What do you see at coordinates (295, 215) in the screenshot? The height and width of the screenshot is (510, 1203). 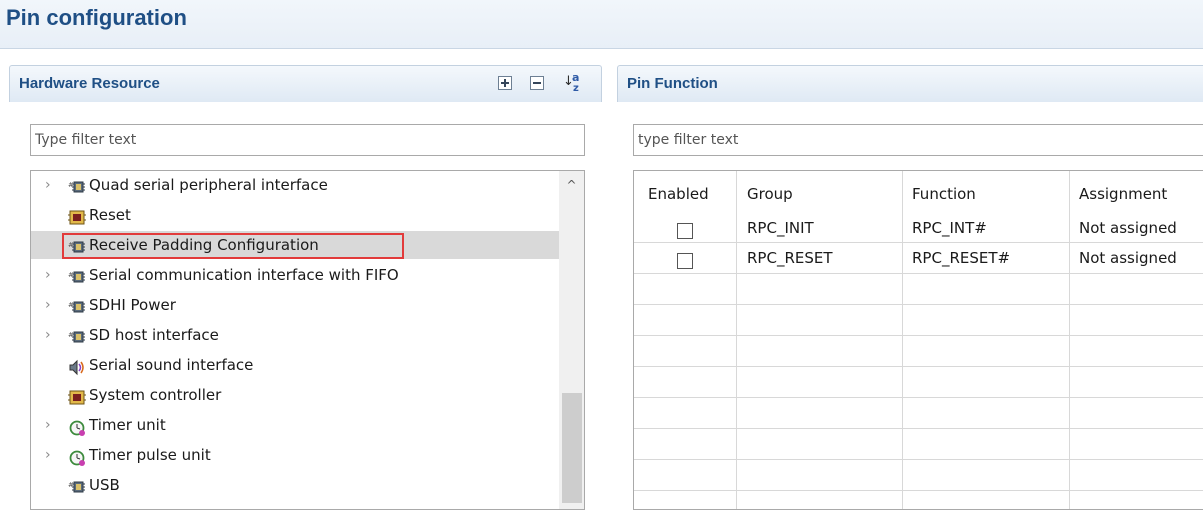 I see `tree-item: Reset` at bounding box center [295, 215].